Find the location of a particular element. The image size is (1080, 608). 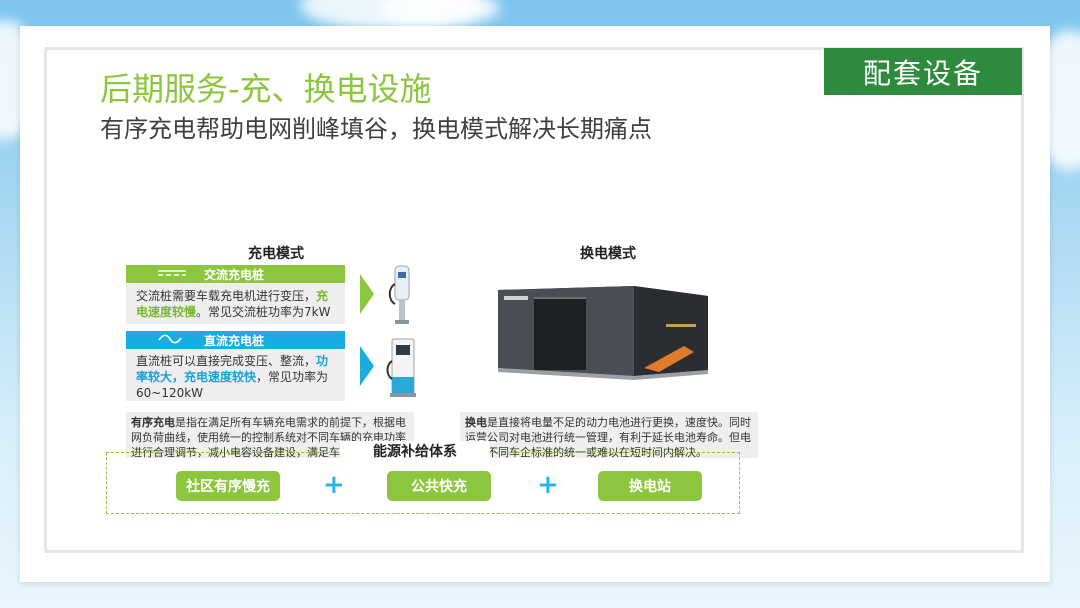

ac-text: 。常见交流桩功率为7kW is located at coordinates (263, 312).